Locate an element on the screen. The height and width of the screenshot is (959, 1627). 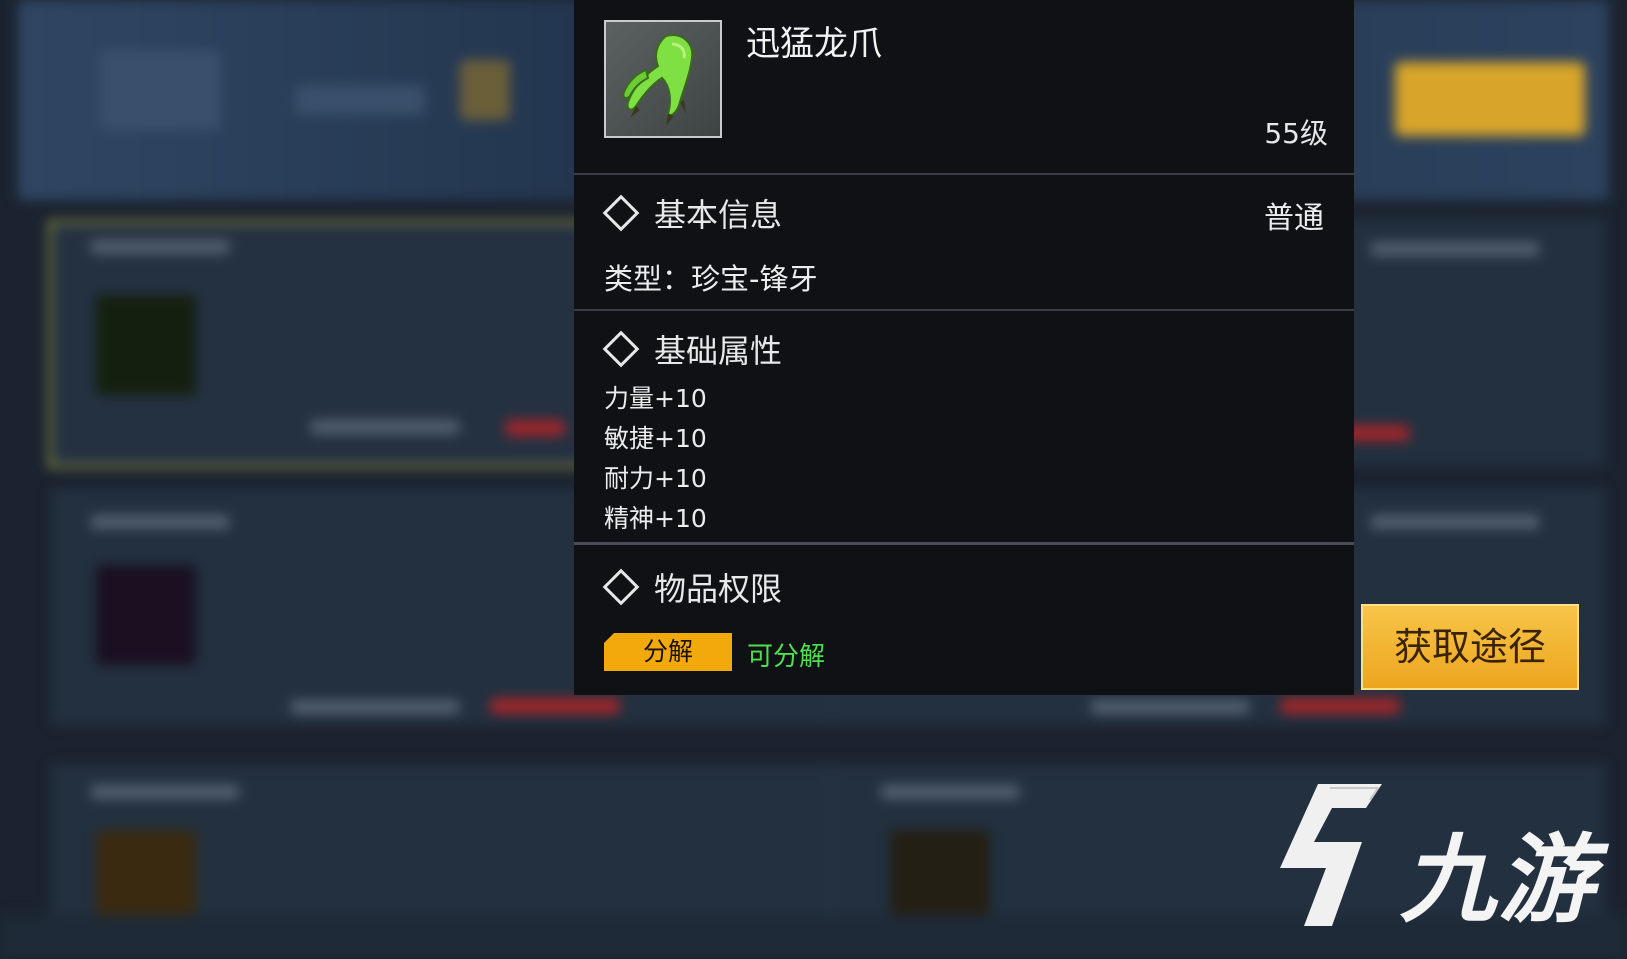
decompose-status: 可分解 is located at coordinates (786, 657).